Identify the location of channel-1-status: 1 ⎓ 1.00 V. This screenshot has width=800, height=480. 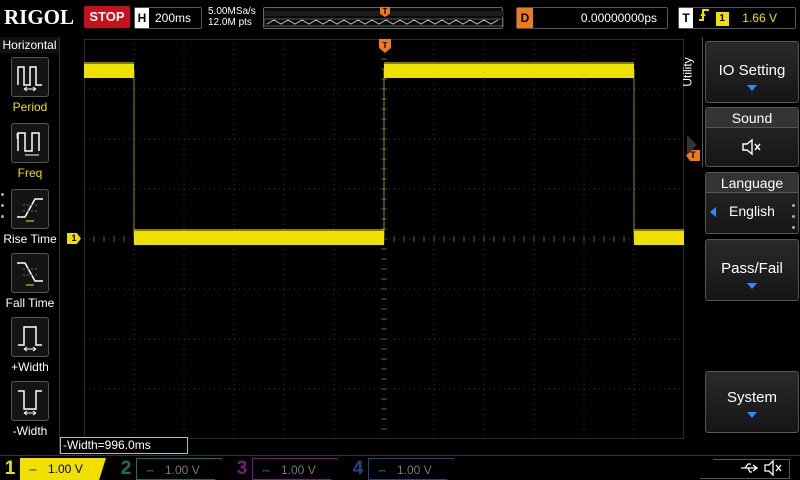
(55, 469).